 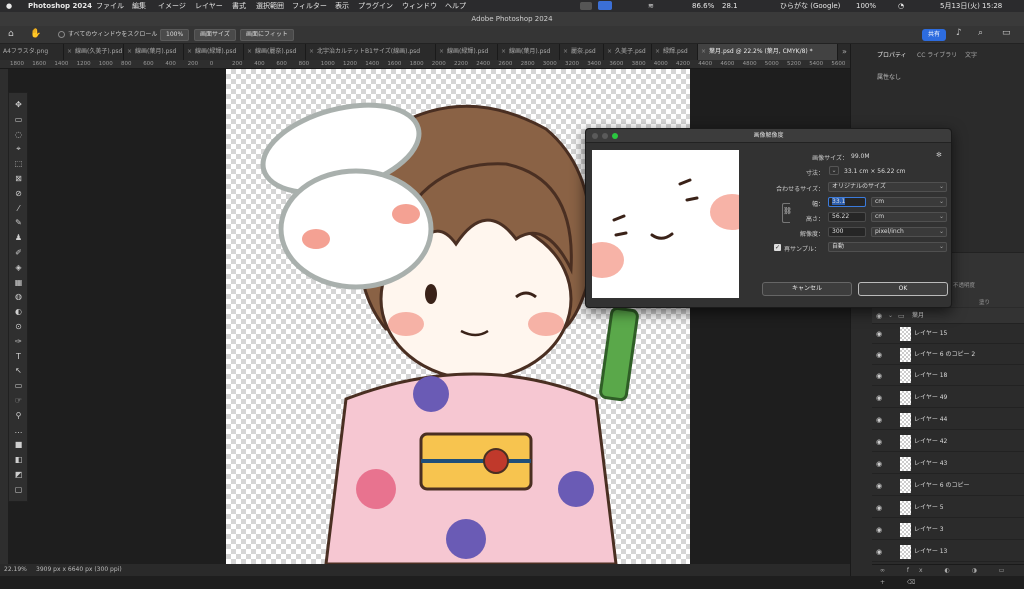 I want to click on tab-doc-active: × 葉月.psd @ 22.2% (葉月, CMYK/8) *, so click(x=768, y=52).